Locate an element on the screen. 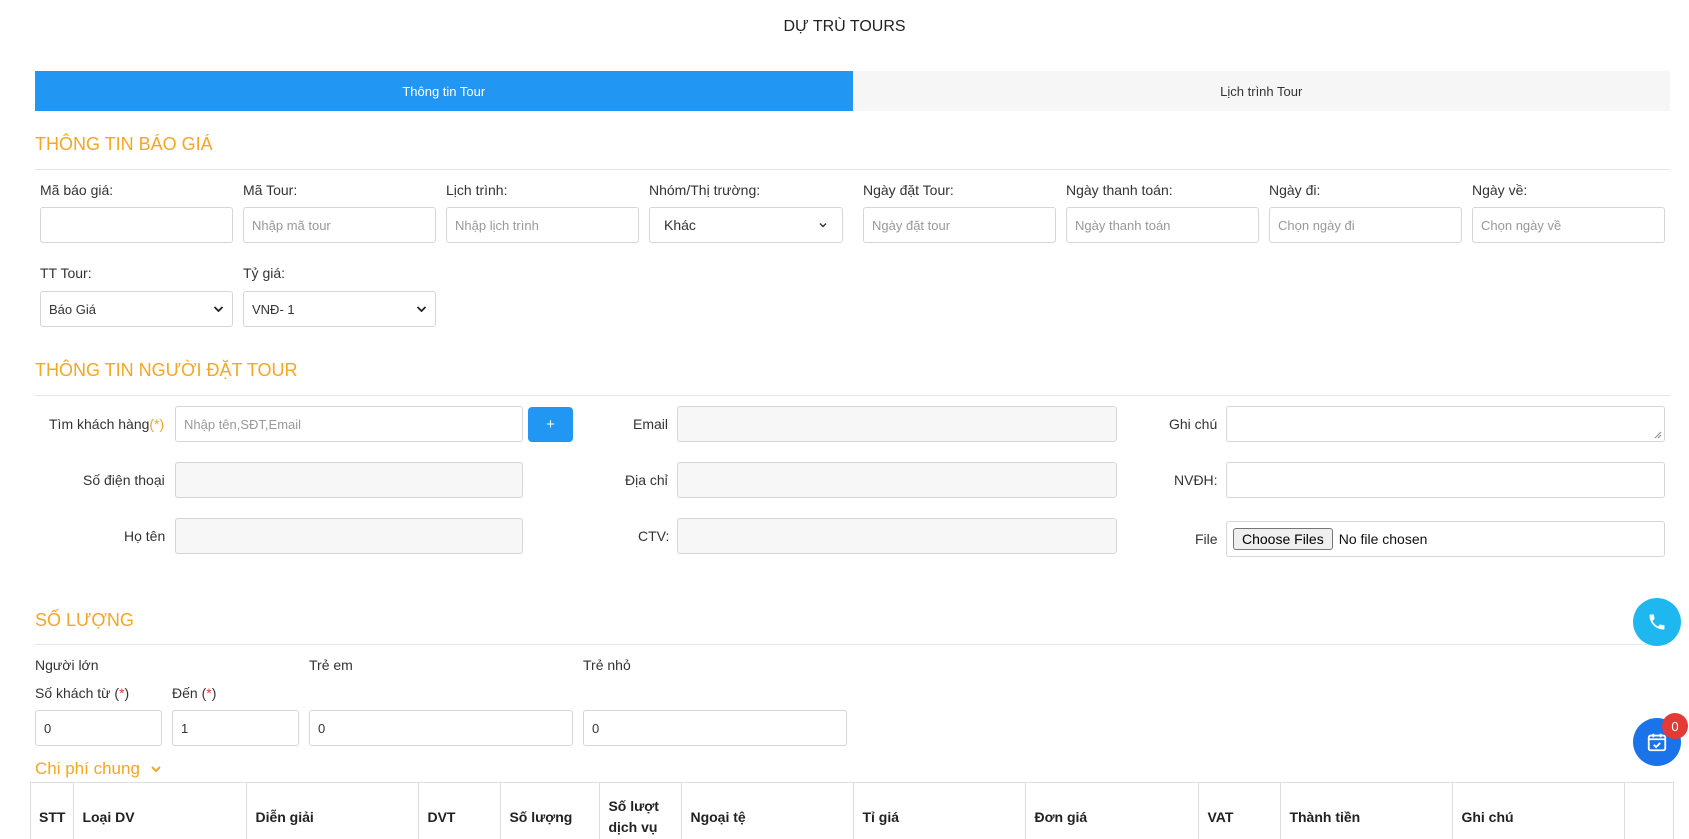 This screenshot has width=1689, height=839. nvdh-input is located at coordinates (1445, 480).